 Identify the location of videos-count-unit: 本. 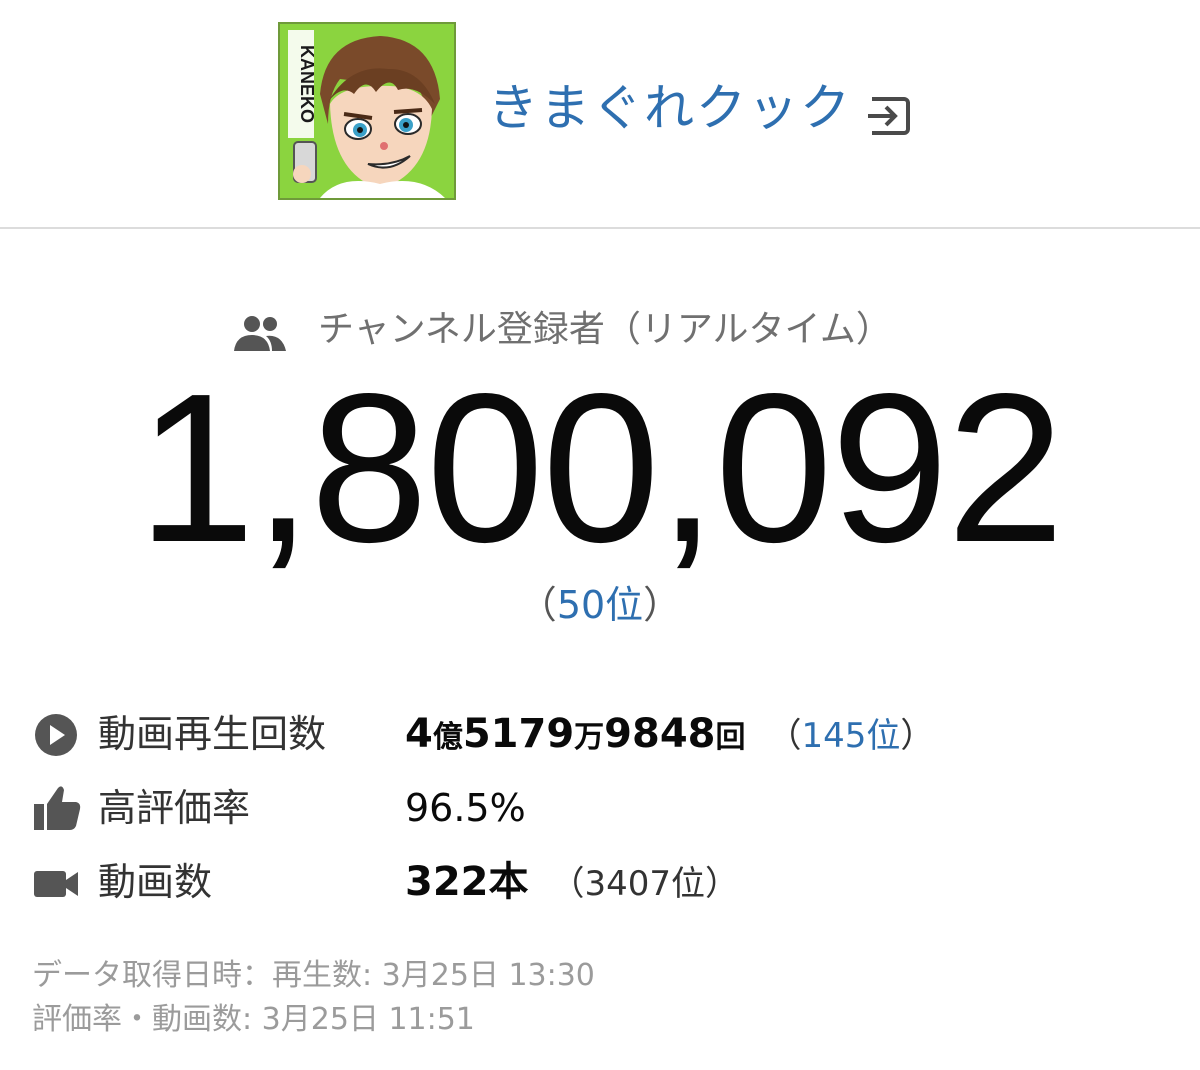
(508, 882).